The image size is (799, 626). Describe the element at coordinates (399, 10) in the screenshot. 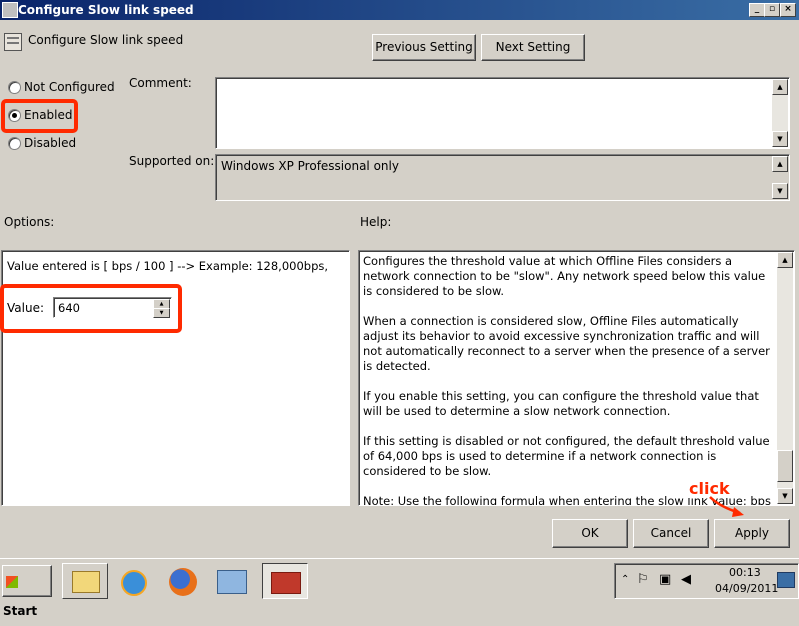

I see `title-bar: Configure Slow link speed _ ▫ ×` at that location.